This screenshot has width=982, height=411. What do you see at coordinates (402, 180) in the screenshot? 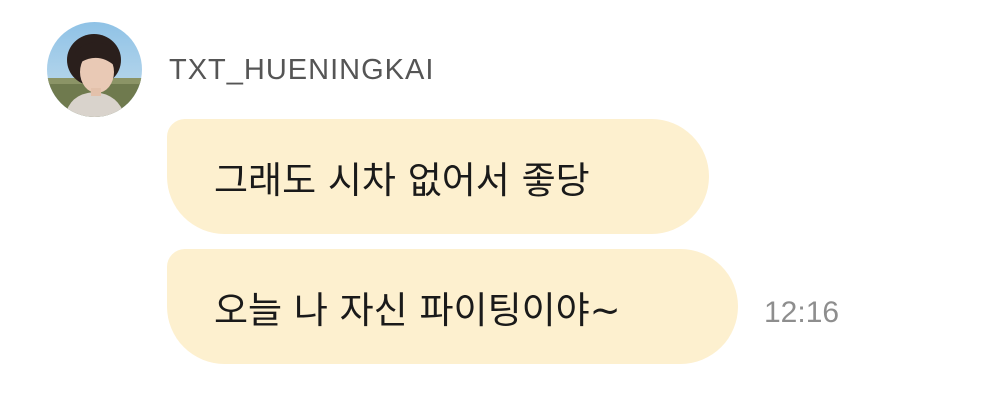
I see `message-text: 그래도 시차 없어서 좋당` at bounding box center [402, 180].